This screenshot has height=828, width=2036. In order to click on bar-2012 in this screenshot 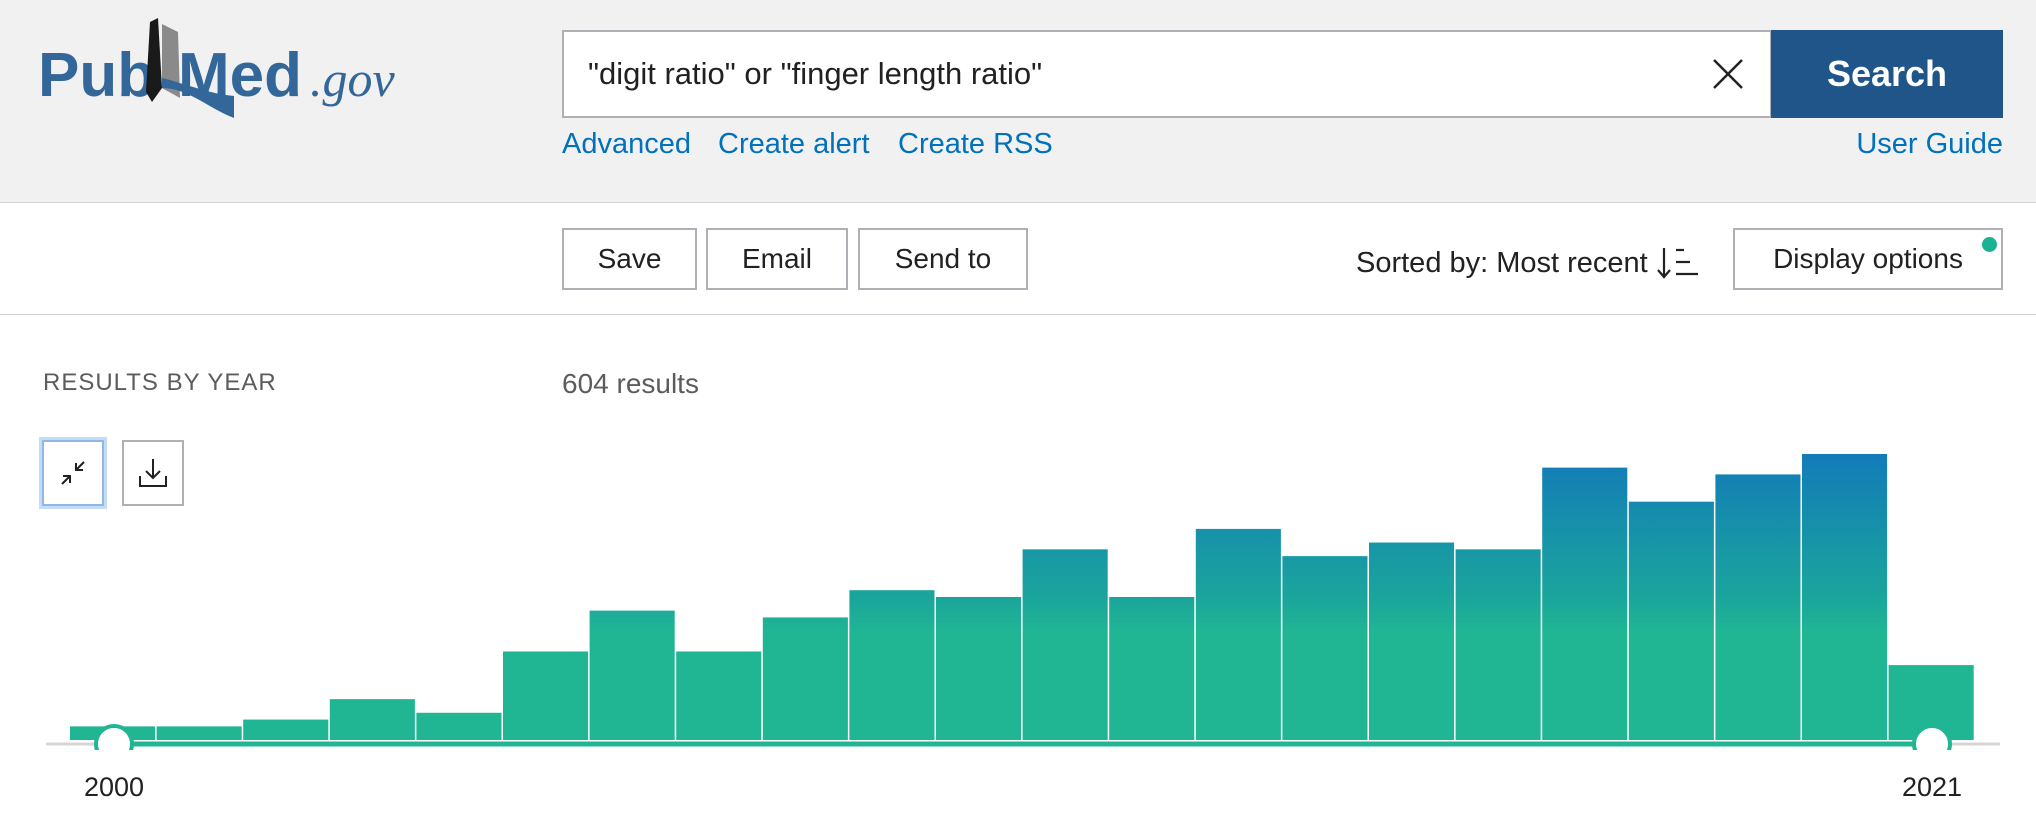, I will do `click(1152, 668)`.